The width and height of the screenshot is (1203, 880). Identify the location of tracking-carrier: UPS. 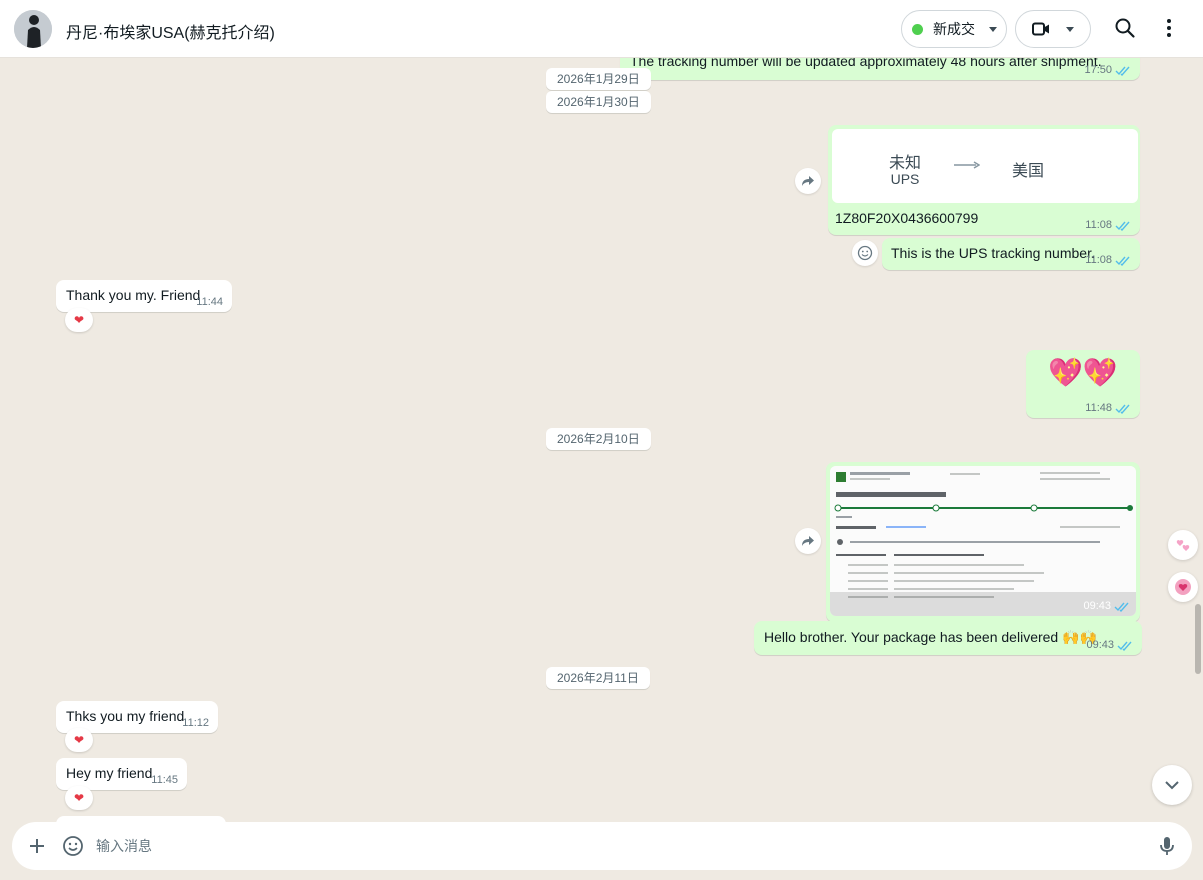
(905, 179).